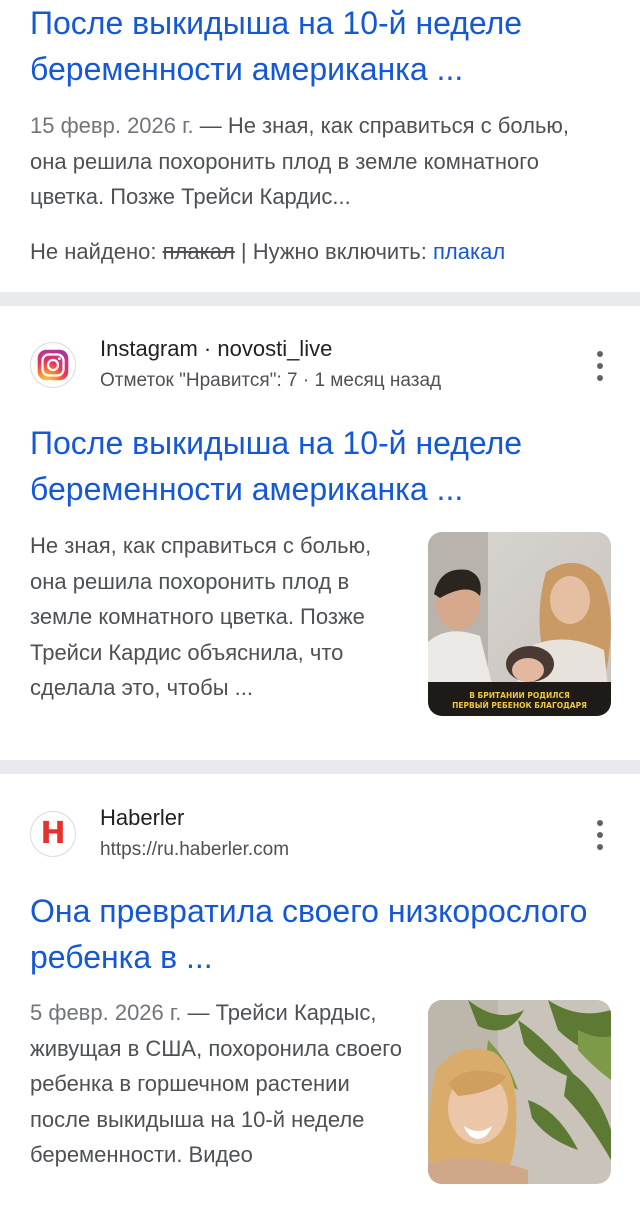 The height and width of the screenshot is (1214, 640). Describe the element at coordinates (198, 251) in the screenshot. I see `not-found-word: плакал` at that location.